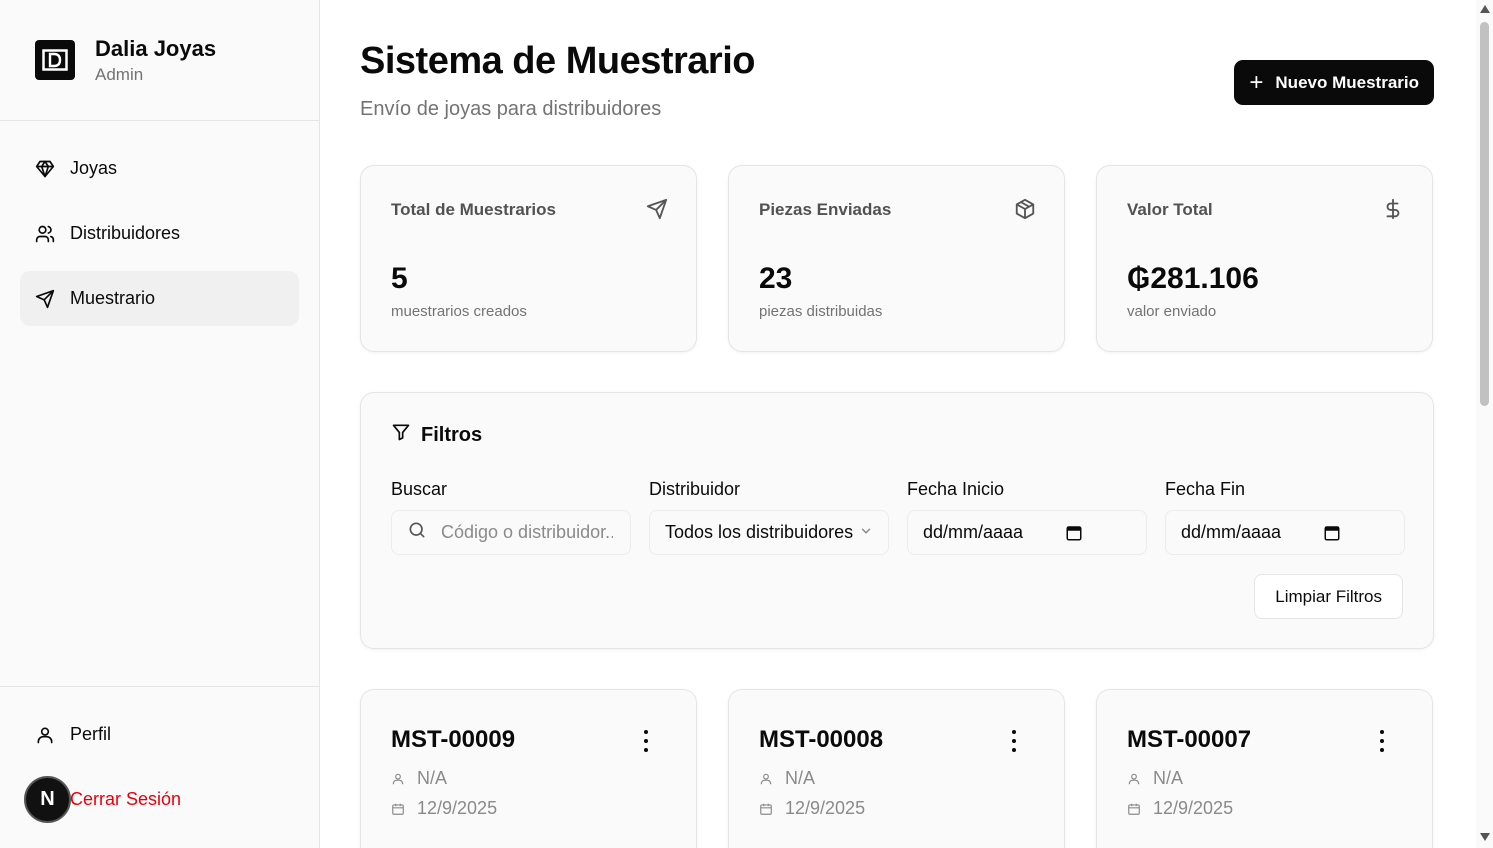  I want to click on stat-note: valor enviado, so click(1172, 311).